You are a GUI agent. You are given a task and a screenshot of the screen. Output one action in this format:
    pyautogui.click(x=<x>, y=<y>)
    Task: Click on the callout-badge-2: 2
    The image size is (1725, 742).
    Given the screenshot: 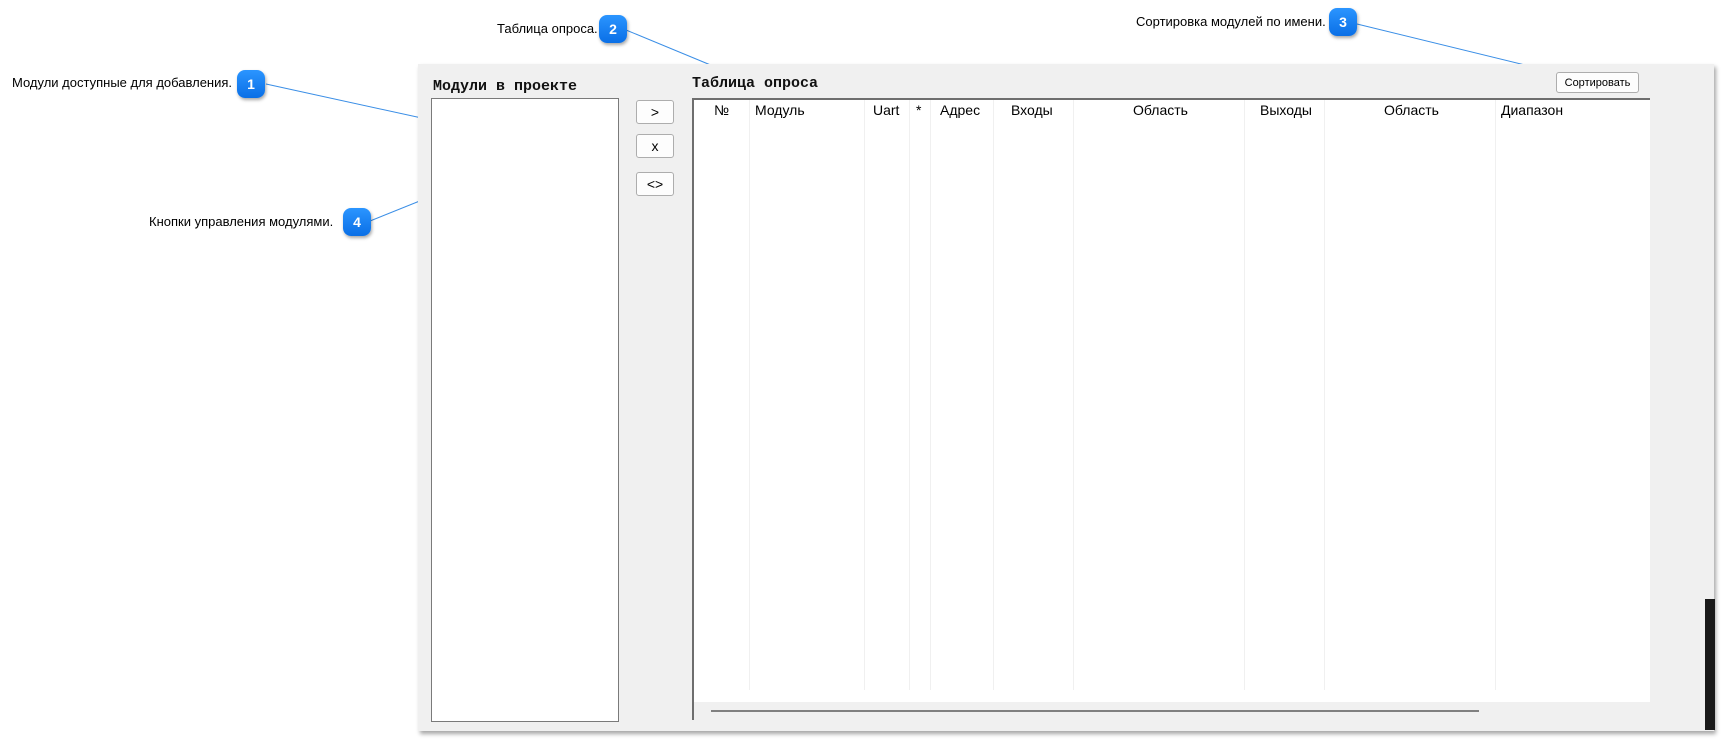 What is the action you would take?
    pyautogui.click(x=613, y=29)
    